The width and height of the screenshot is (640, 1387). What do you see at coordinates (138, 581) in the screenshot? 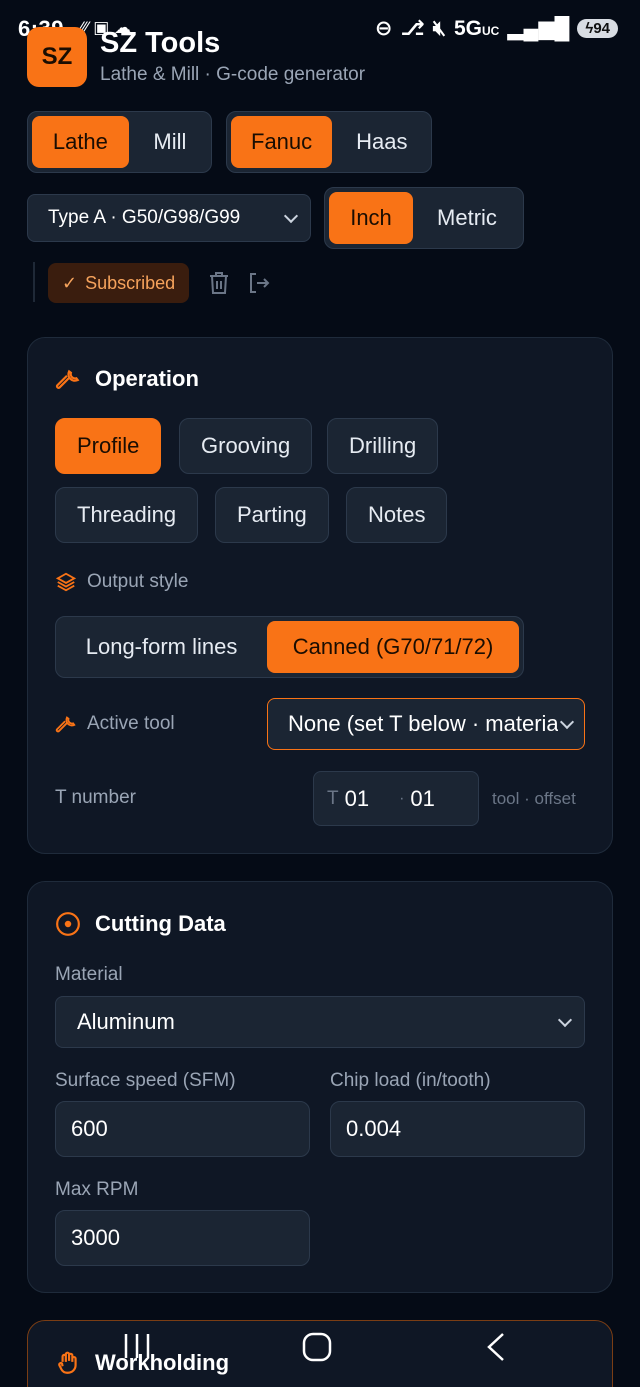
I see `output-style-text: Output style` at bounding box center [138, 581].